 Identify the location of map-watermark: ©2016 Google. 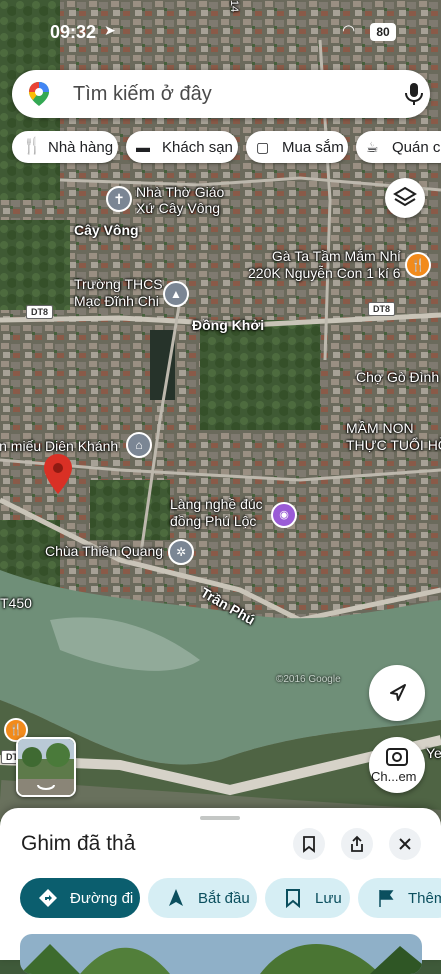
(308, 679).